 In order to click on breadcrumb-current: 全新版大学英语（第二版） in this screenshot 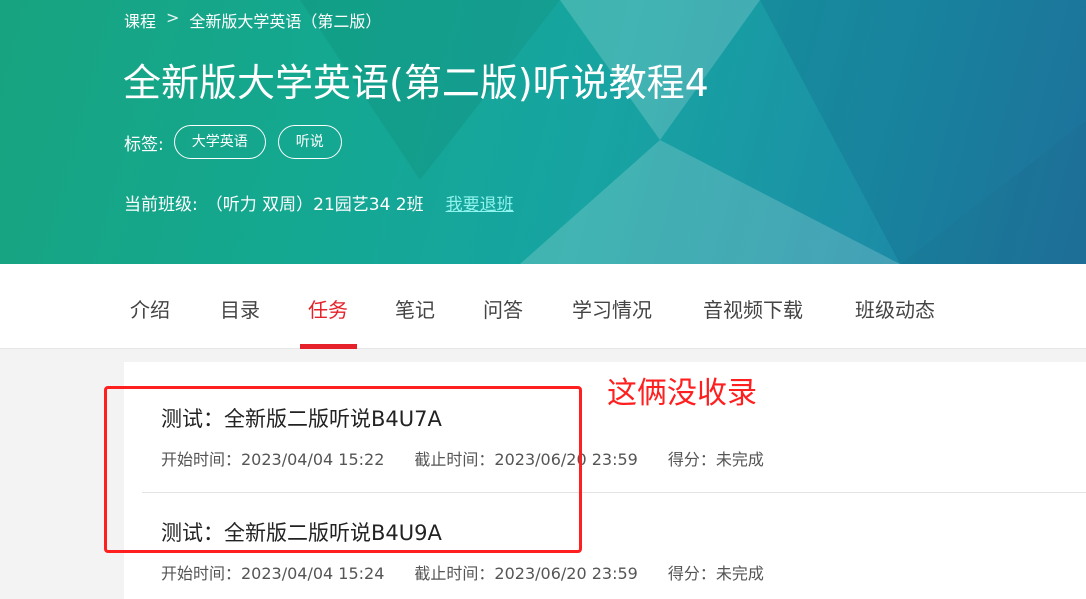, I will do `click(285, 20)`.